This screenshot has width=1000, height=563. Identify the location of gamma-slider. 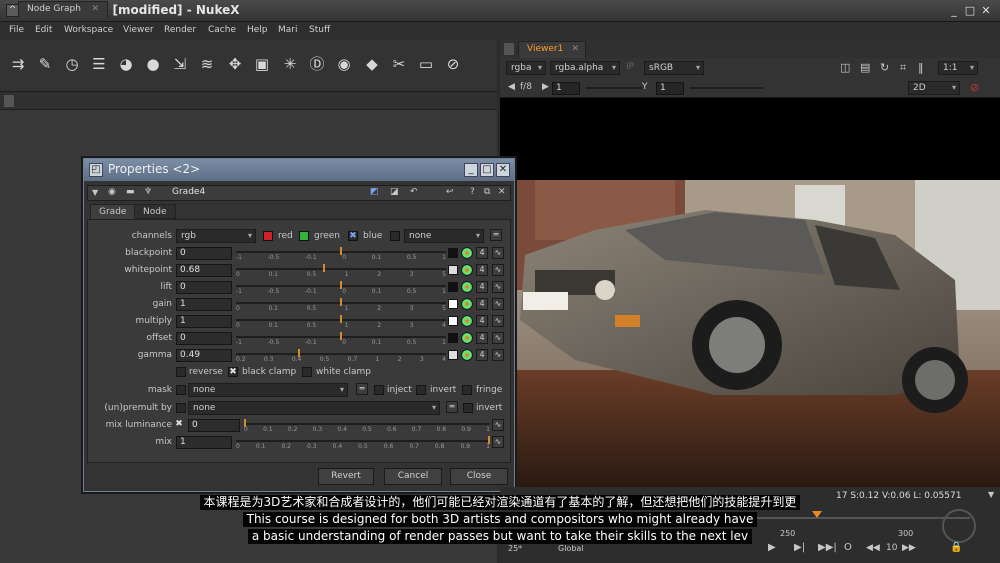
(727, 88).